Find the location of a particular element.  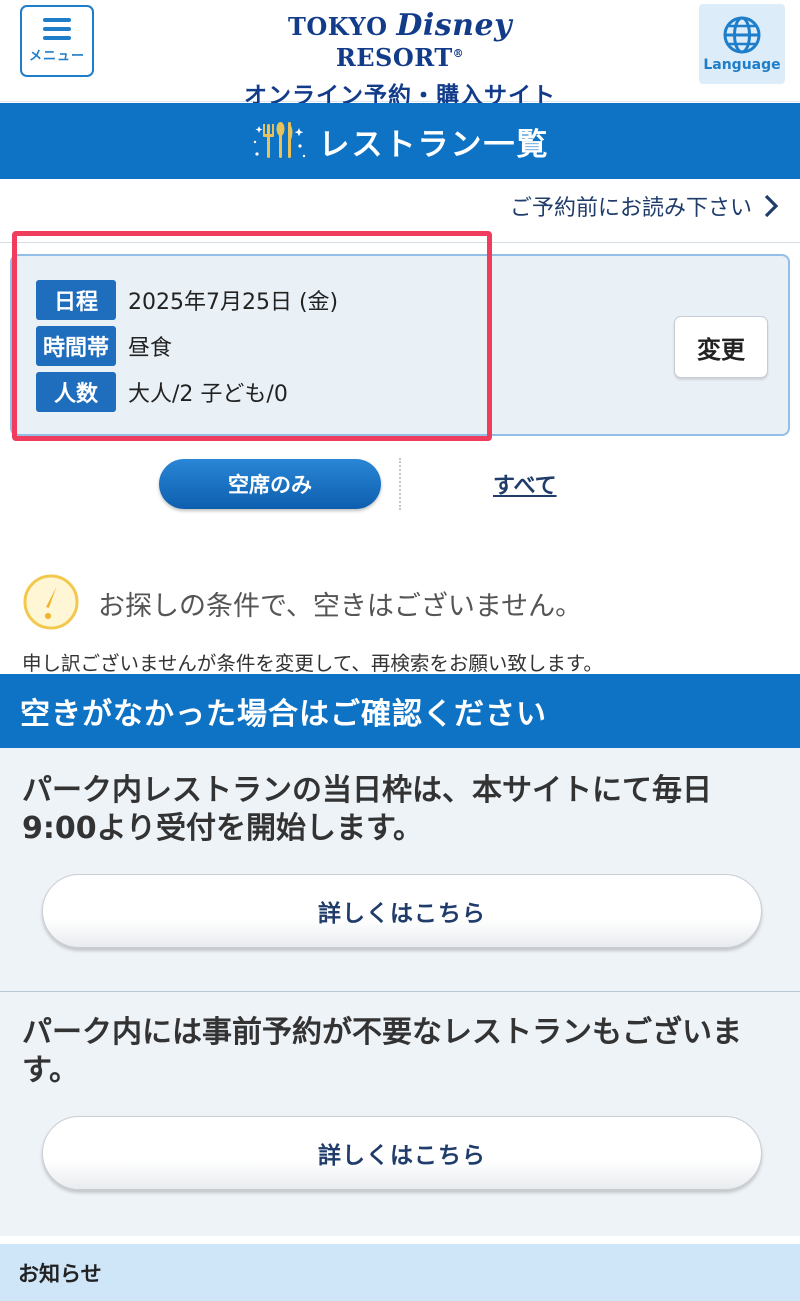

info-section-header: 空きがなかった場合はご確認ください is located at coordinates (400, 711).